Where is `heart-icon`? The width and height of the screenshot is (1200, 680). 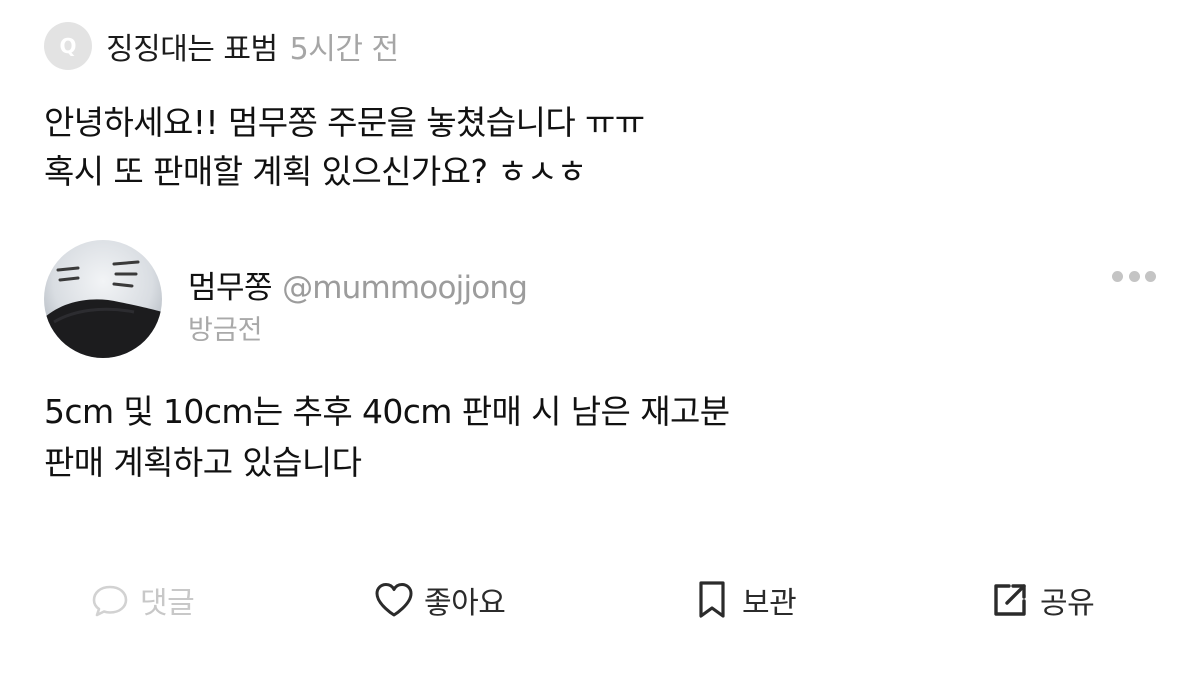
heart-icon is located at coordinates (394, 600).